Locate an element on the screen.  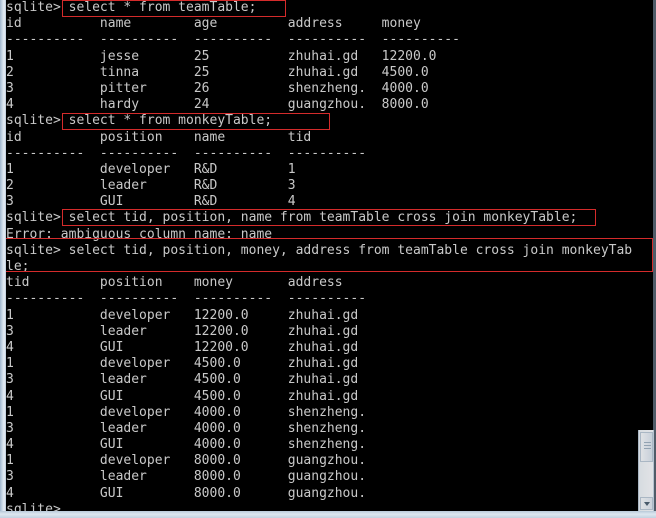
terminal-line: 2 leader R&D 3 is located at coordinates (186, 186).